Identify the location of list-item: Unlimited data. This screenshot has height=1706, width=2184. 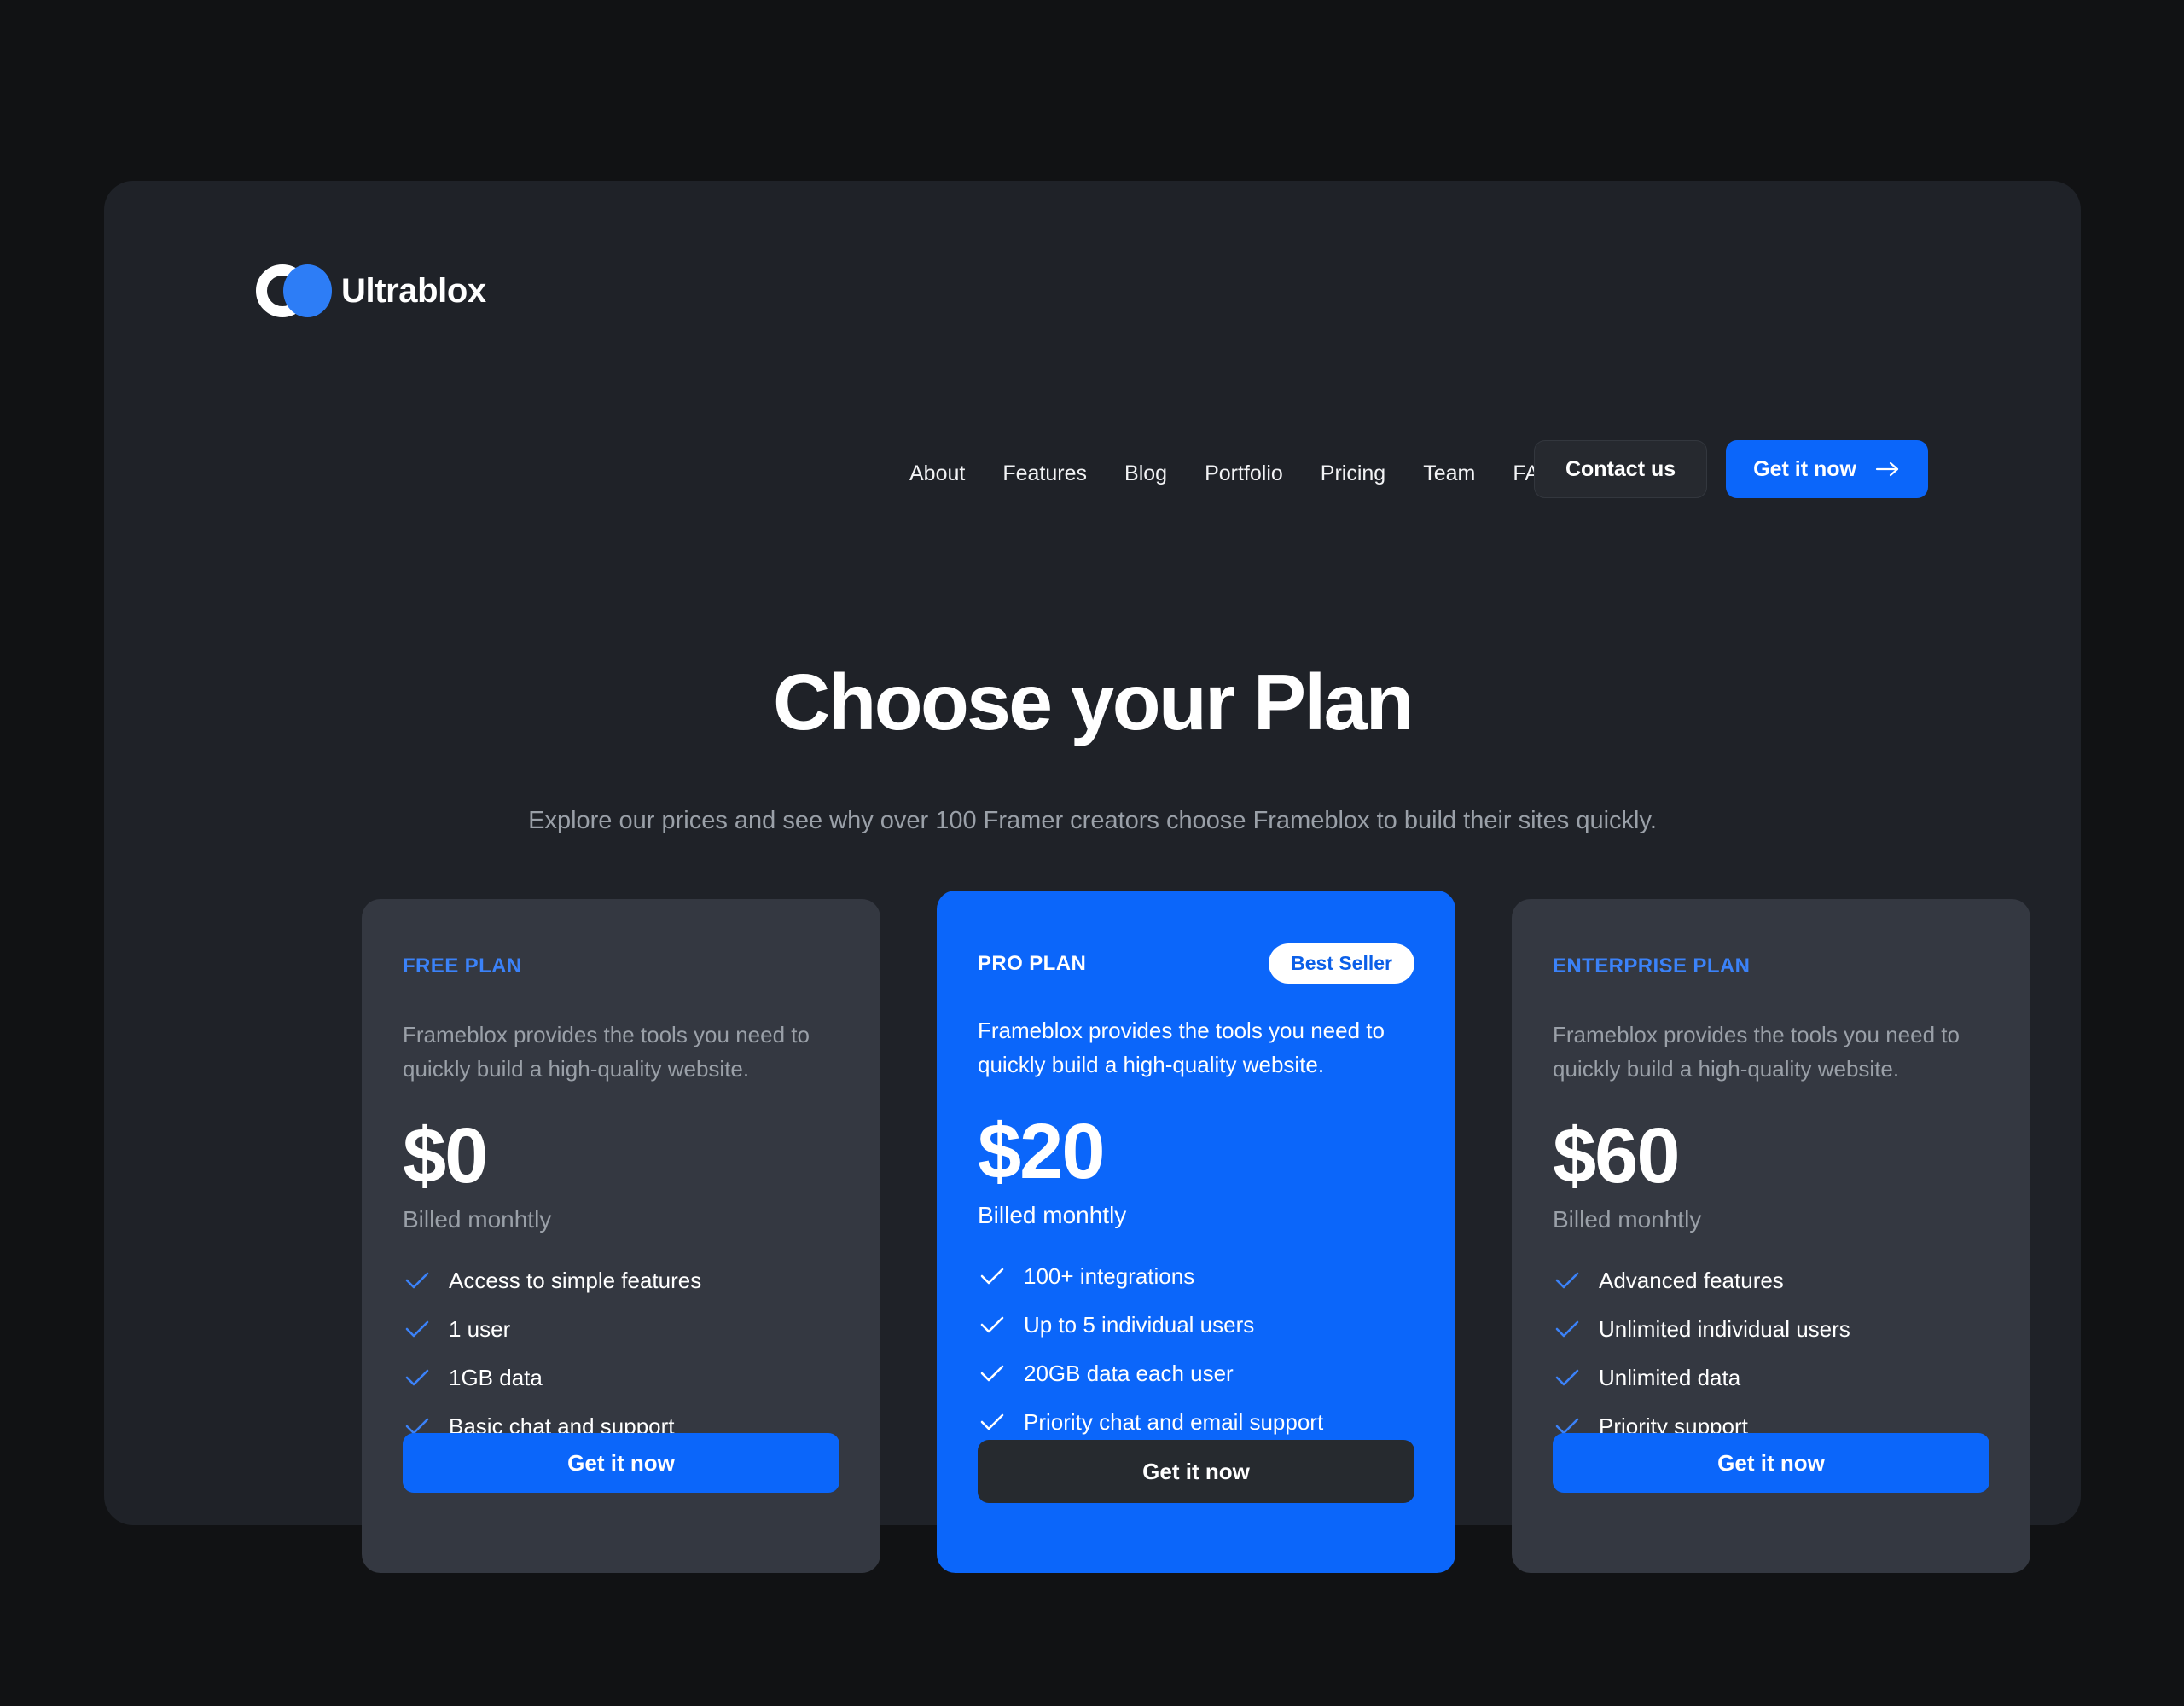
(1772, 1378).